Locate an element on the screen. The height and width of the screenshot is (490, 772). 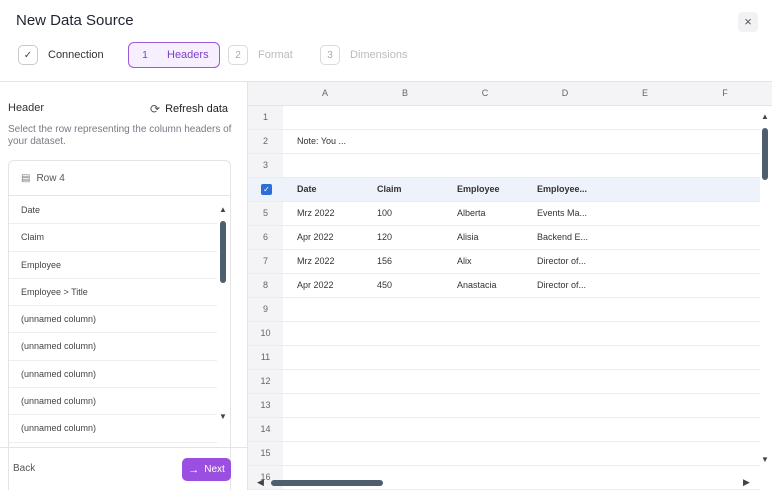
scroll-right-icon: ▶ is located at coordinates (746, 482).